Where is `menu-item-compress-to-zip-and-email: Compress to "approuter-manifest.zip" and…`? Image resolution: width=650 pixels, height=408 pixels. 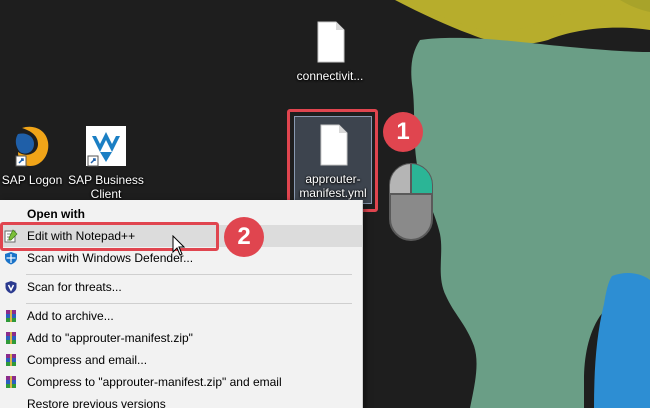
menu-item-compress-to-zip-and-email: Compress to "approuter-manifest.zip" and… is located at coordinates (181, 382).